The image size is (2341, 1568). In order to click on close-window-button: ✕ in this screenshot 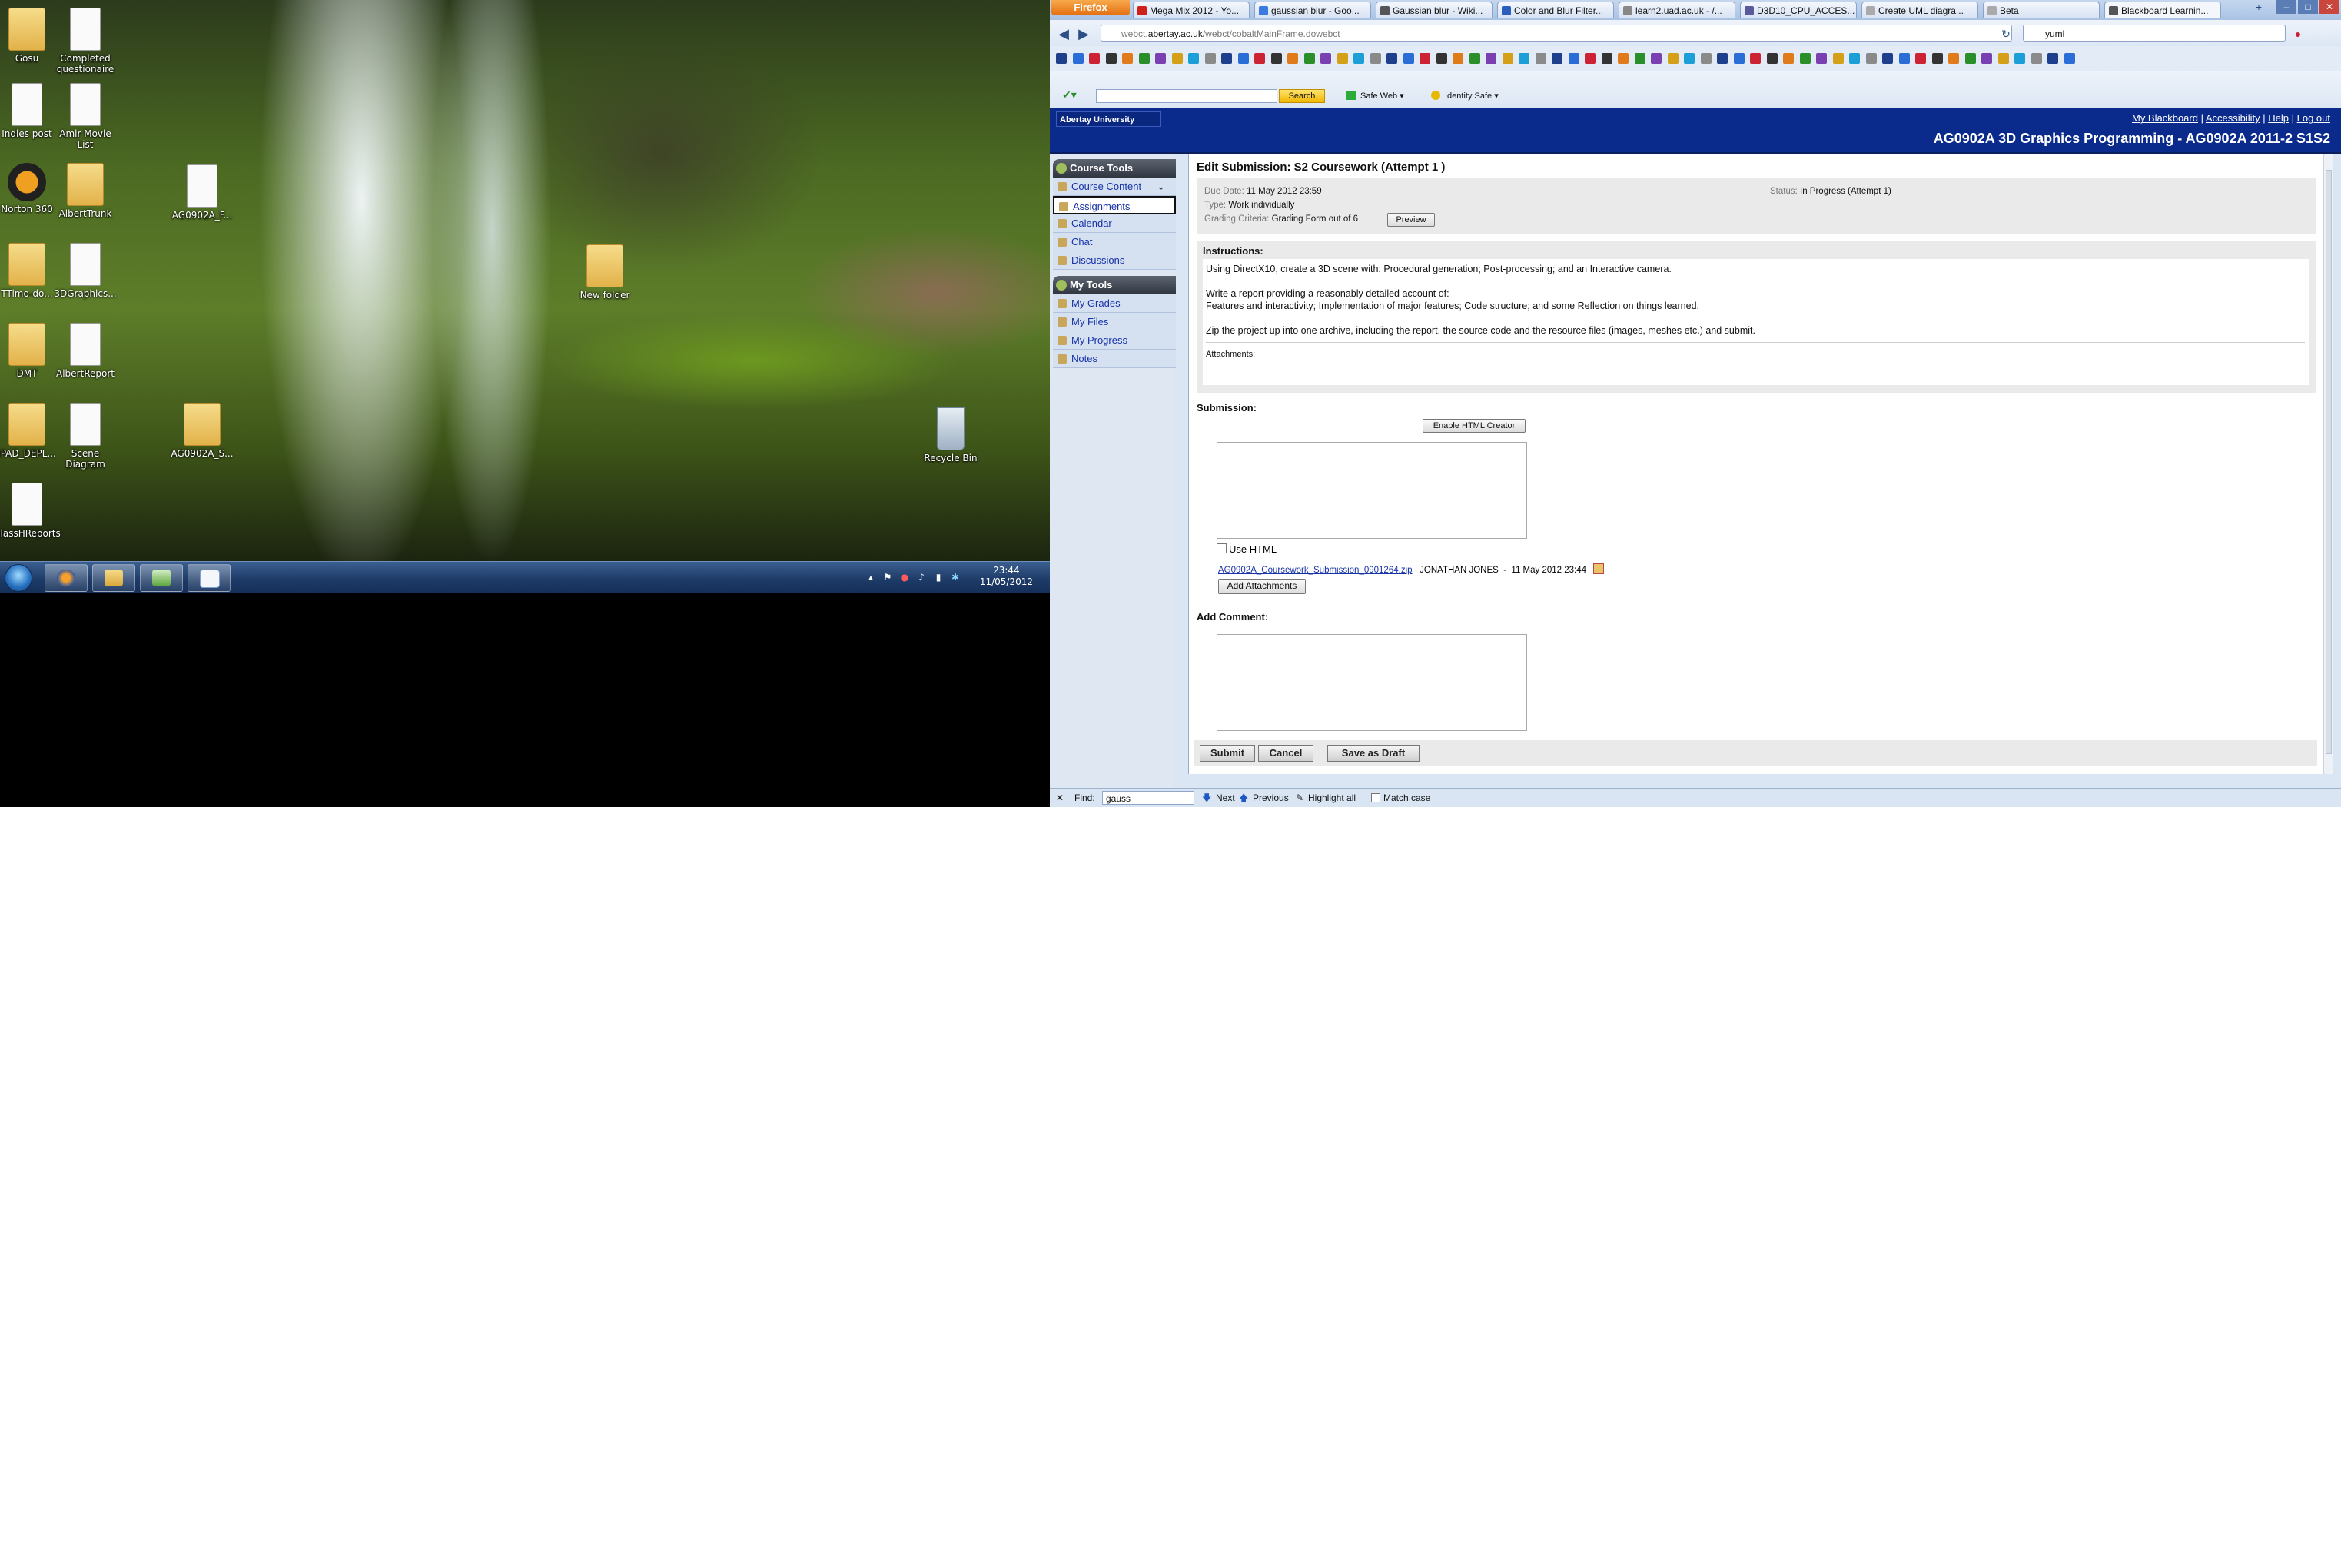, I will do `click(2329, 7)`.